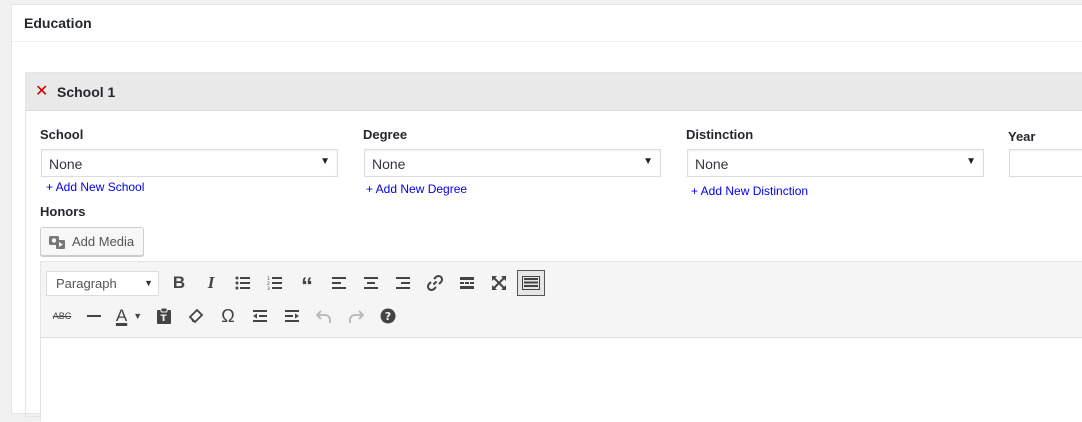 The height and width of the screenshot is (422, 1082). I want to click on degree-label: Degree, so click(385, 134).